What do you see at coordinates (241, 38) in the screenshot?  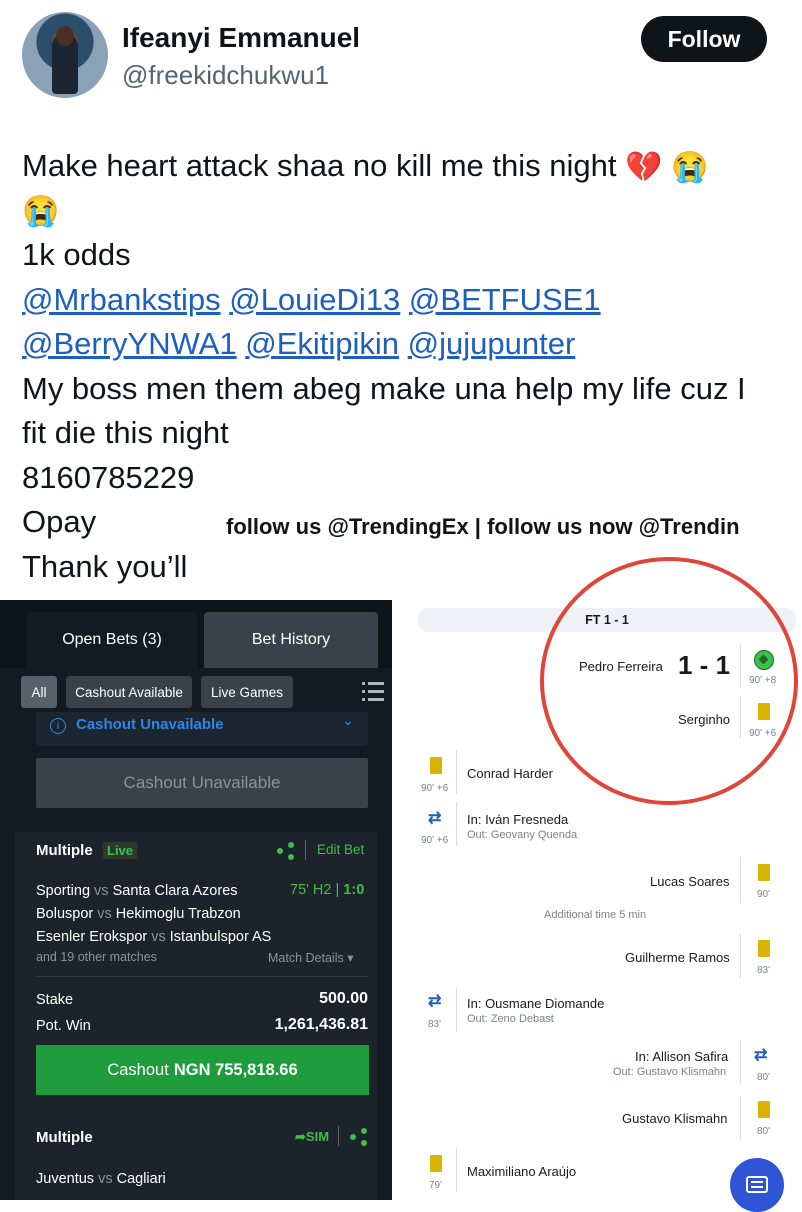 I see `author-name: Ifeanyi Emmanuel` at bounding box center [241, 38].